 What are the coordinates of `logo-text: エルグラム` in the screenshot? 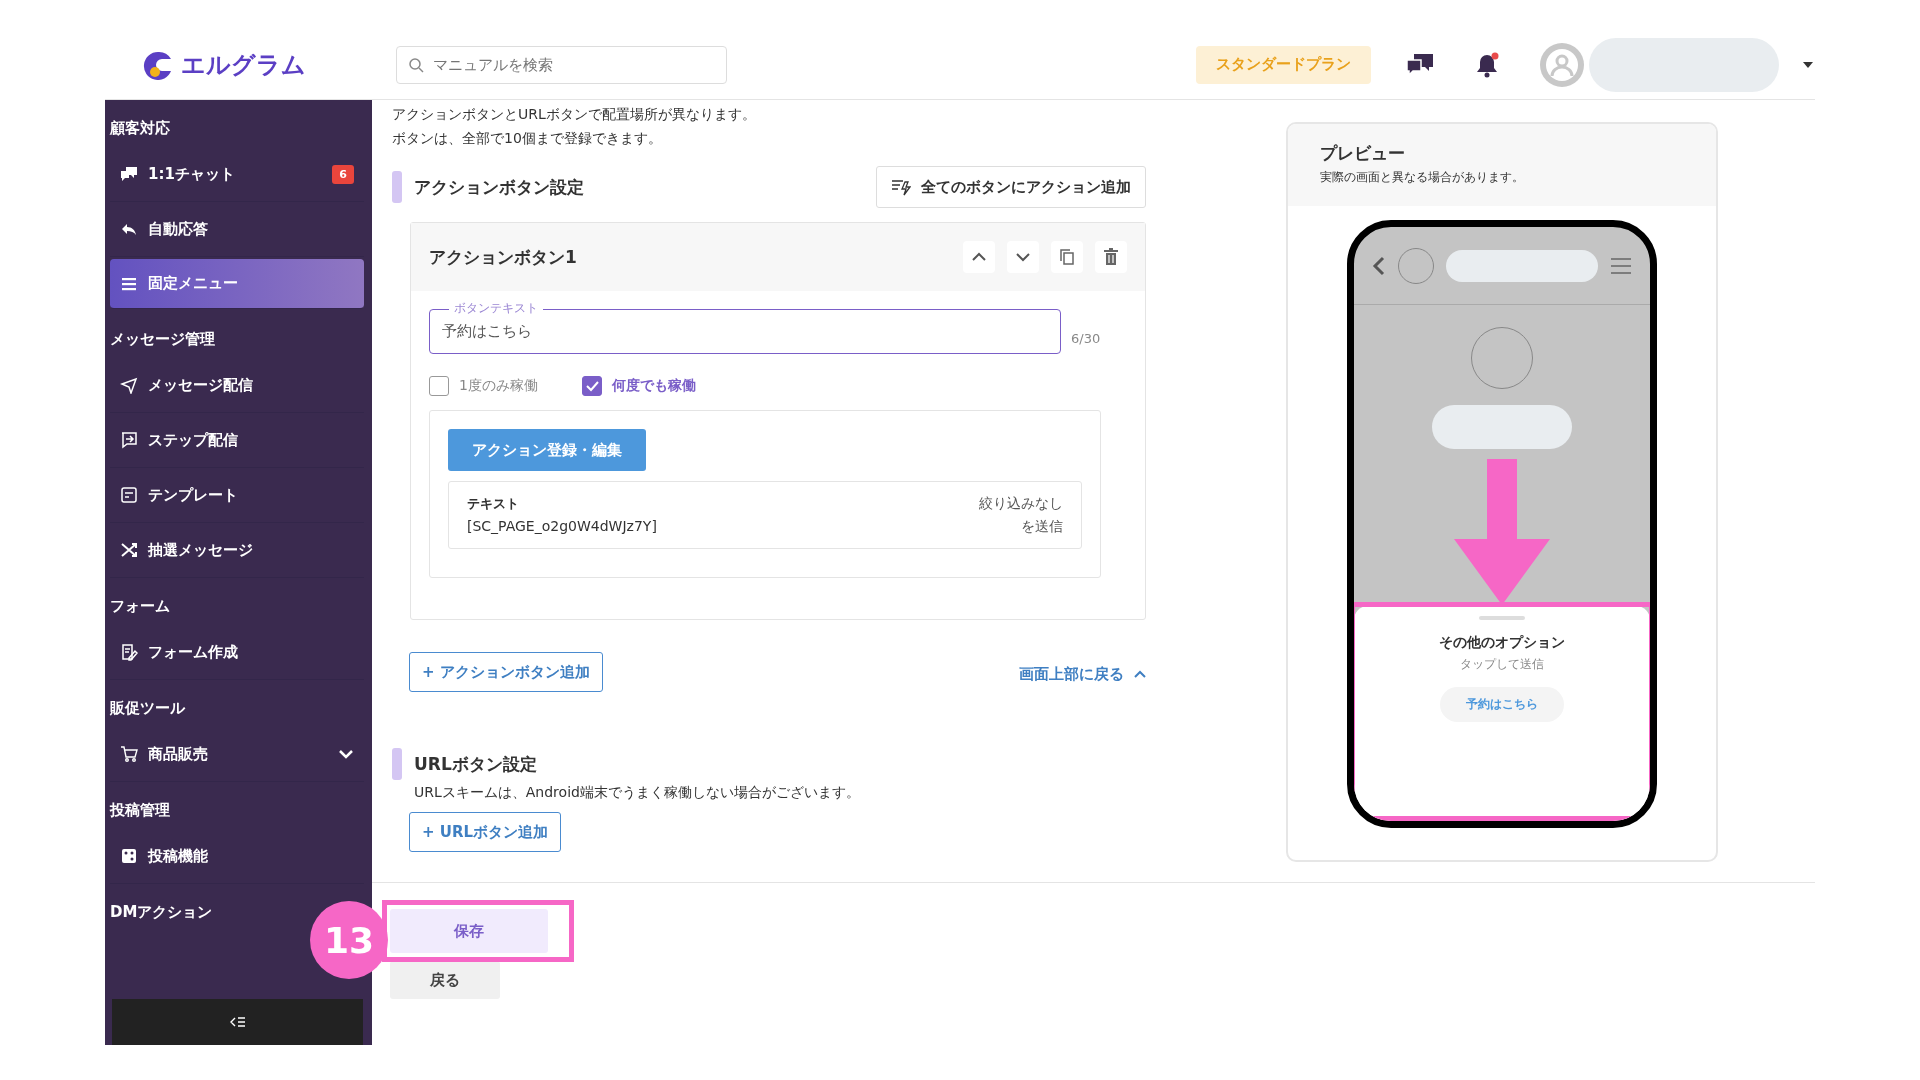 It's located at (243, 65).